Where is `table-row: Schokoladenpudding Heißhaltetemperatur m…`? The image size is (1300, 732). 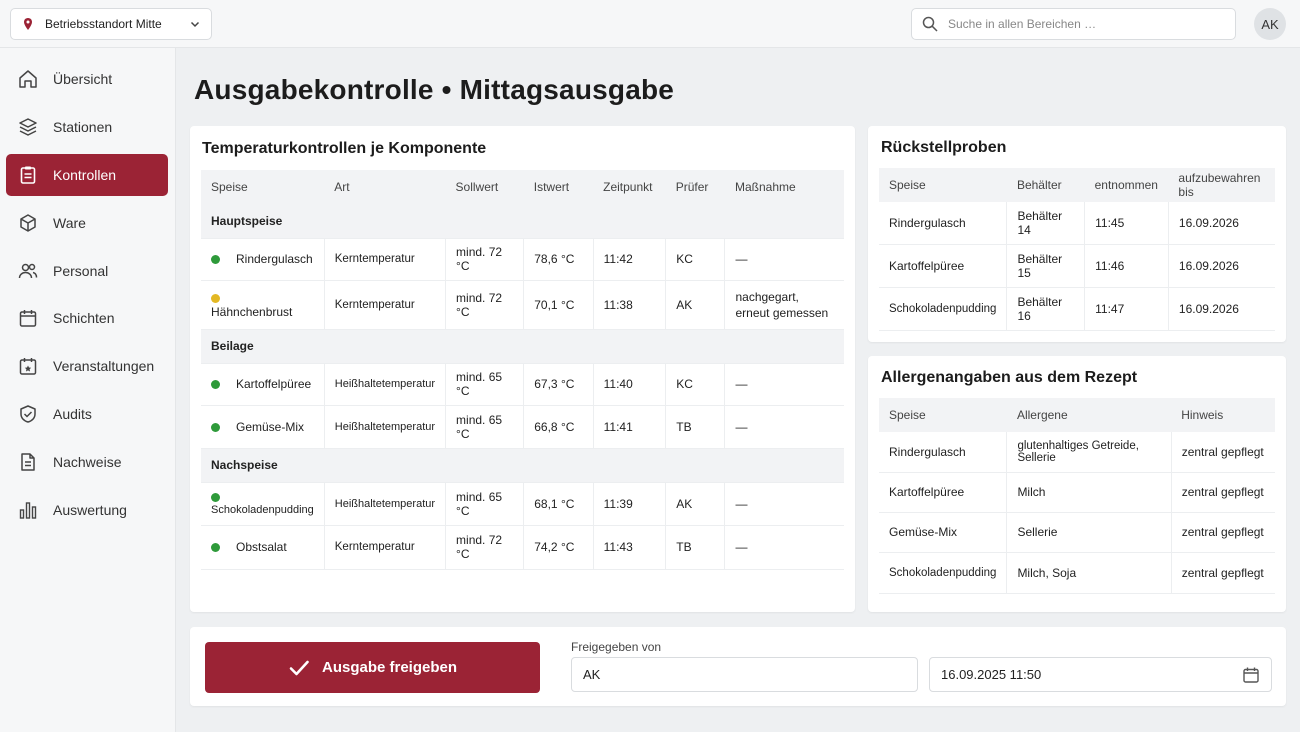 table-row: Schokoladenpudding Heißhaltetemperatur m… is located at coordinates (522, 504).